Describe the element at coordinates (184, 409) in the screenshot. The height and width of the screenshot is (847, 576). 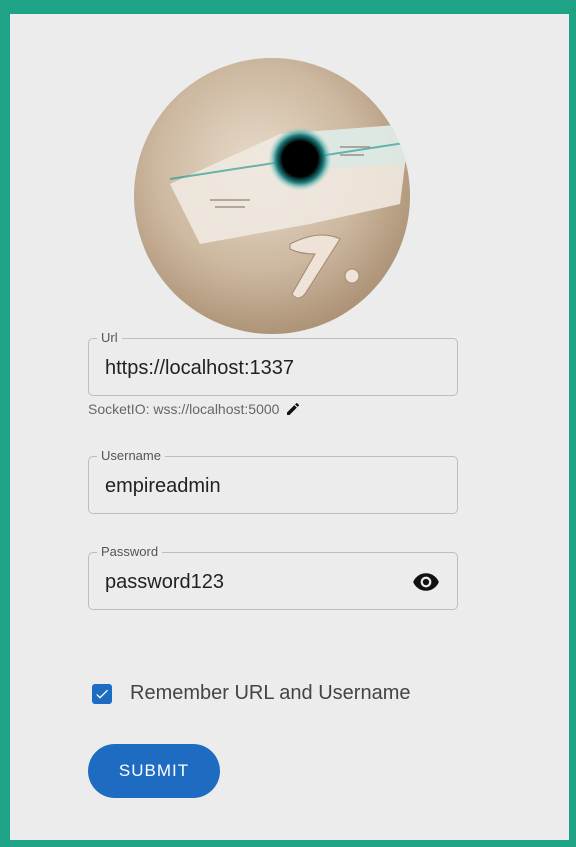
I see `socketio-hint-text: SocketIO: wss://localhost:5000` at that location.